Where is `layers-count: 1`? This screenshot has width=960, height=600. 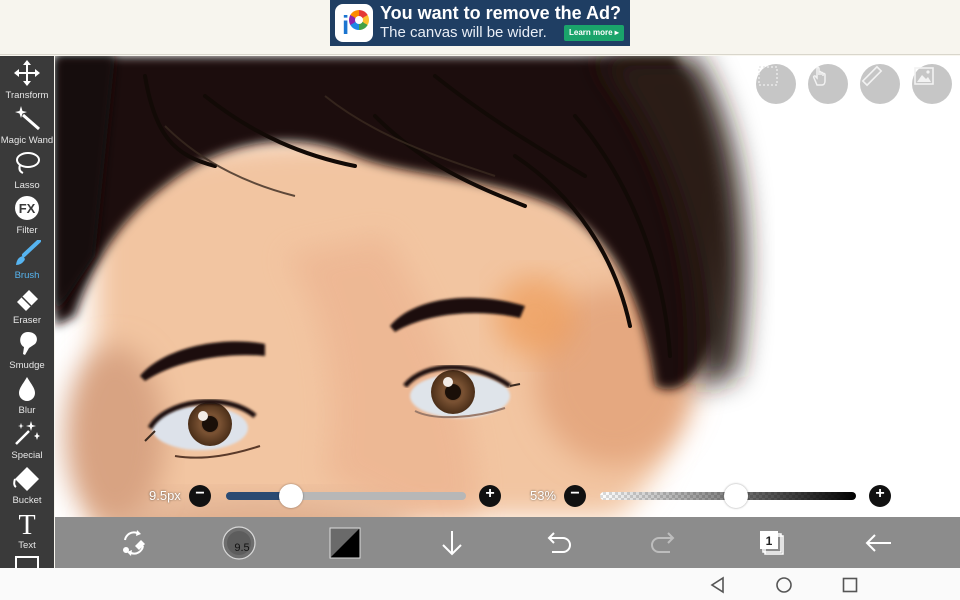 layers-count: 1 is located at coordinates (769, 541).